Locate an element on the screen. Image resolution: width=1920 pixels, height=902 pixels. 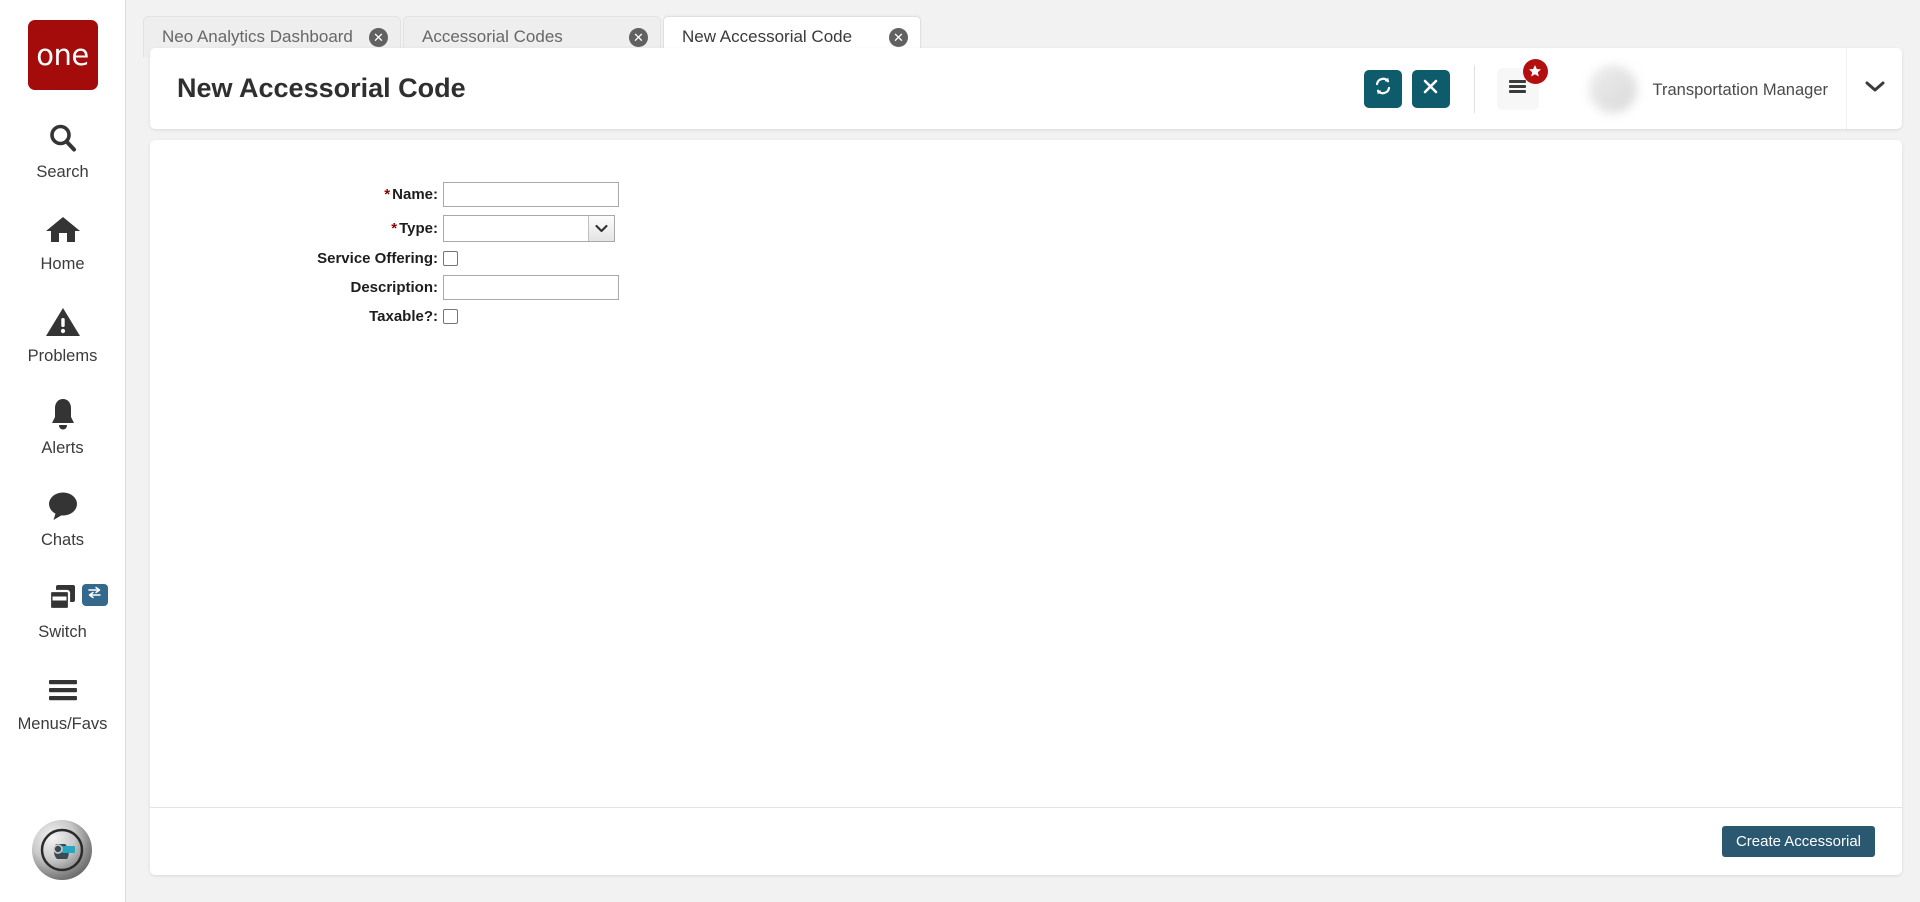
user-profile: Transportation Manager is located at coordinates (1708, 88).